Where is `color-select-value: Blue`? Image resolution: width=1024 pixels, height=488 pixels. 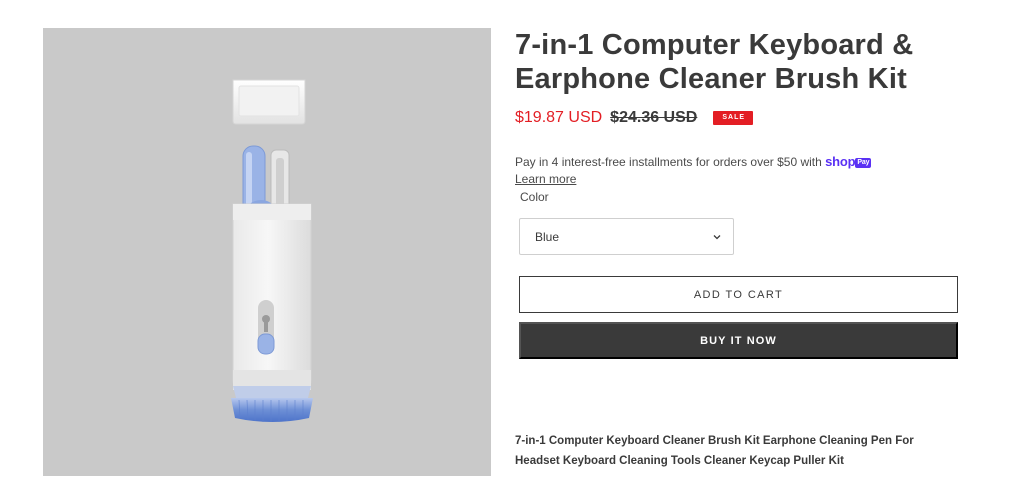 color-select-value: Blue is located at coordinates (547, 237).